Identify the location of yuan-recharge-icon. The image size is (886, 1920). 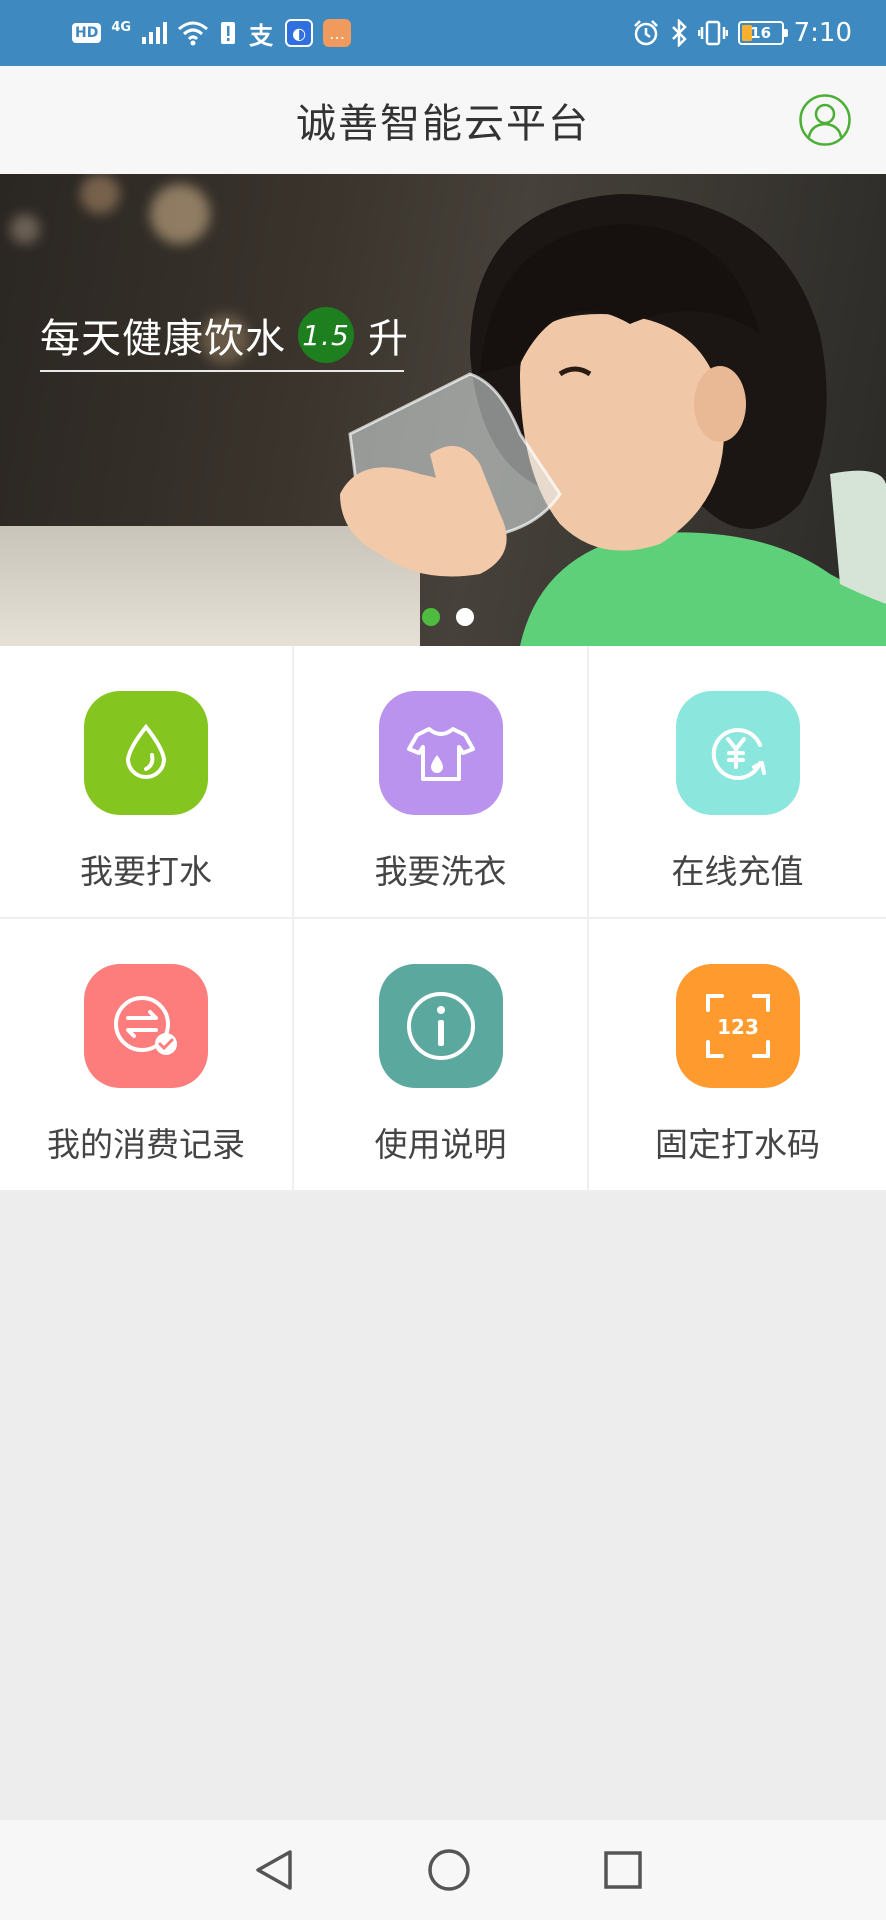
(737, 753).